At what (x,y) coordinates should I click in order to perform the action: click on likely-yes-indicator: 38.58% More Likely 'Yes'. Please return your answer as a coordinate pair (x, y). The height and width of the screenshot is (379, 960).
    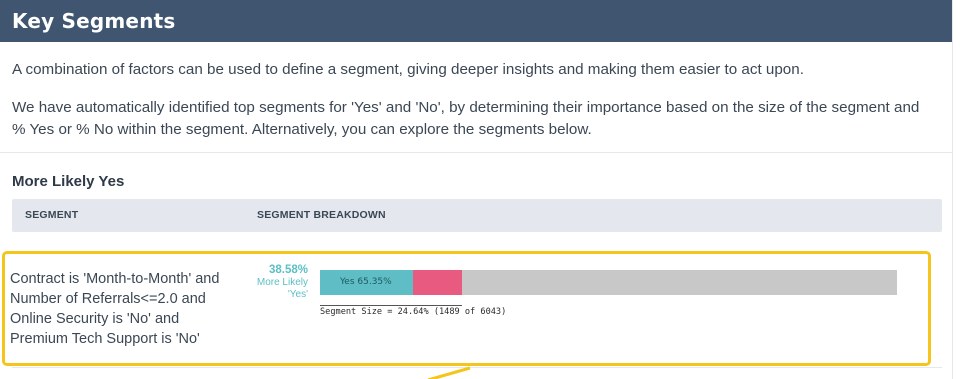
    Looking at the image, I should click on (277, 282).